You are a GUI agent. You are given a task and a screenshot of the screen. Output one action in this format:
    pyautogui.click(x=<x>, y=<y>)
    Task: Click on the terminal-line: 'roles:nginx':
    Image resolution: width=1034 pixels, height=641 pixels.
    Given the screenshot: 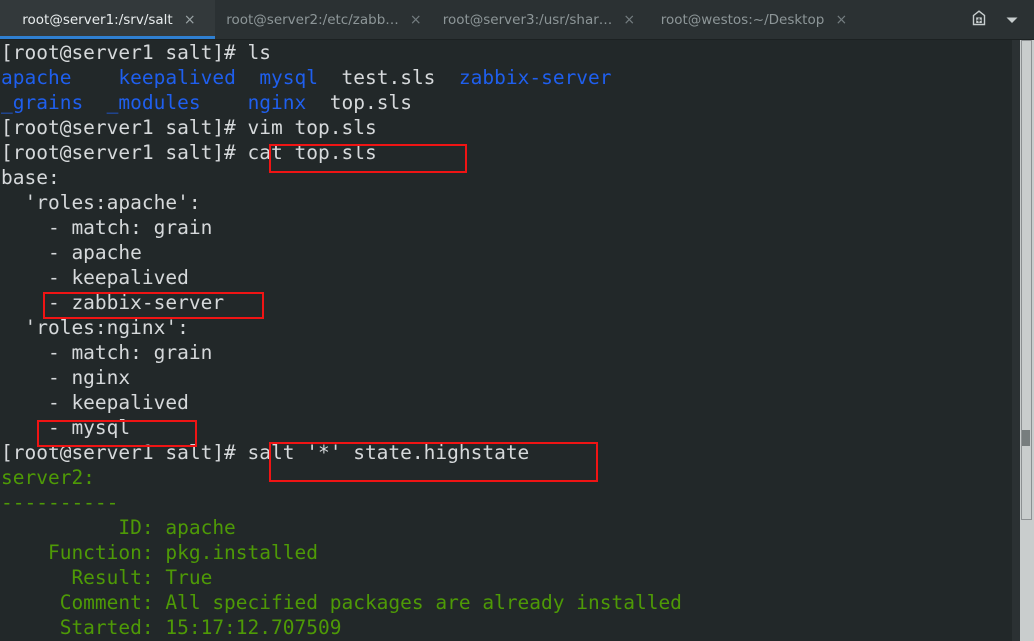 What is the action you would take?
    pyautogui.click(x=510, y=327)
    